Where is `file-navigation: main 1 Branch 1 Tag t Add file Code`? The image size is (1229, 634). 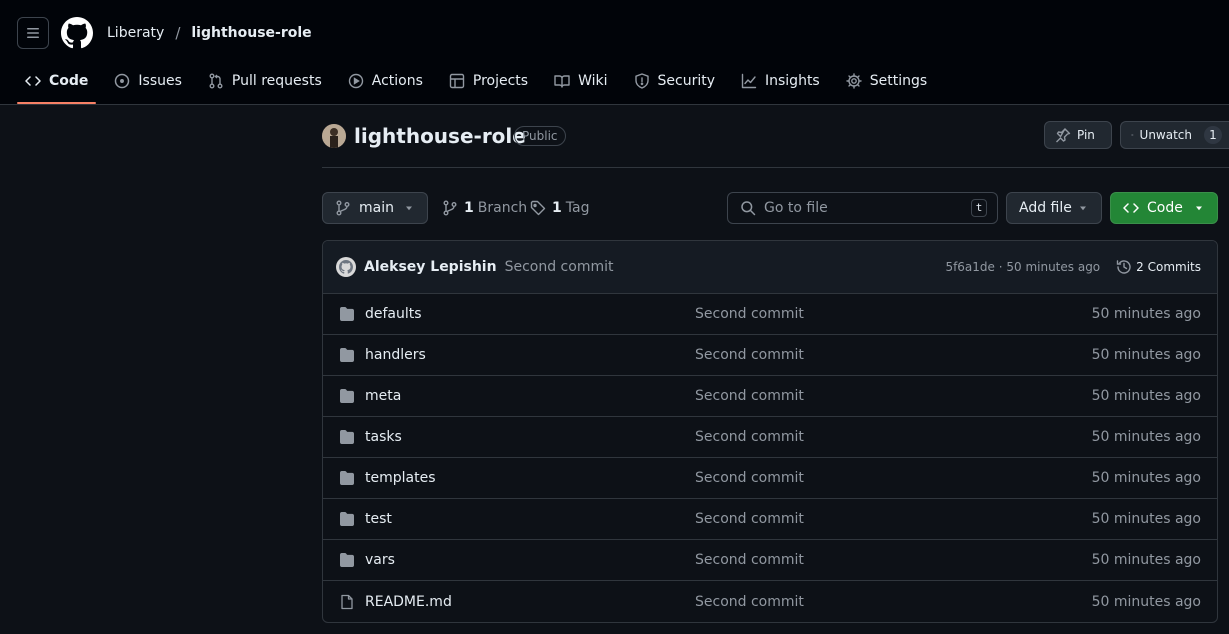 file-navigation: main 1 Branch 1 Tag t Add file Code is located at coordinates (770, 208).